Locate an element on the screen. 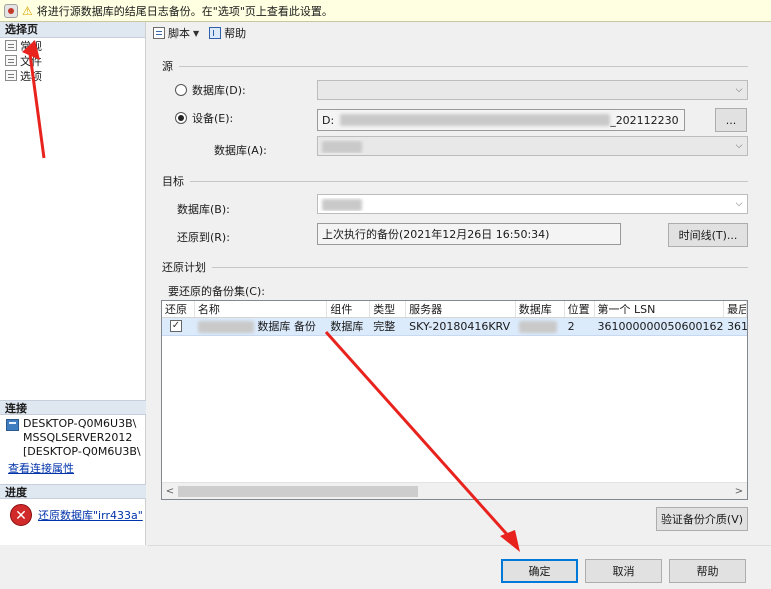 This screenshot has height=589, width=771. target-group-header: 目标 is located at coordinates (455, 181).